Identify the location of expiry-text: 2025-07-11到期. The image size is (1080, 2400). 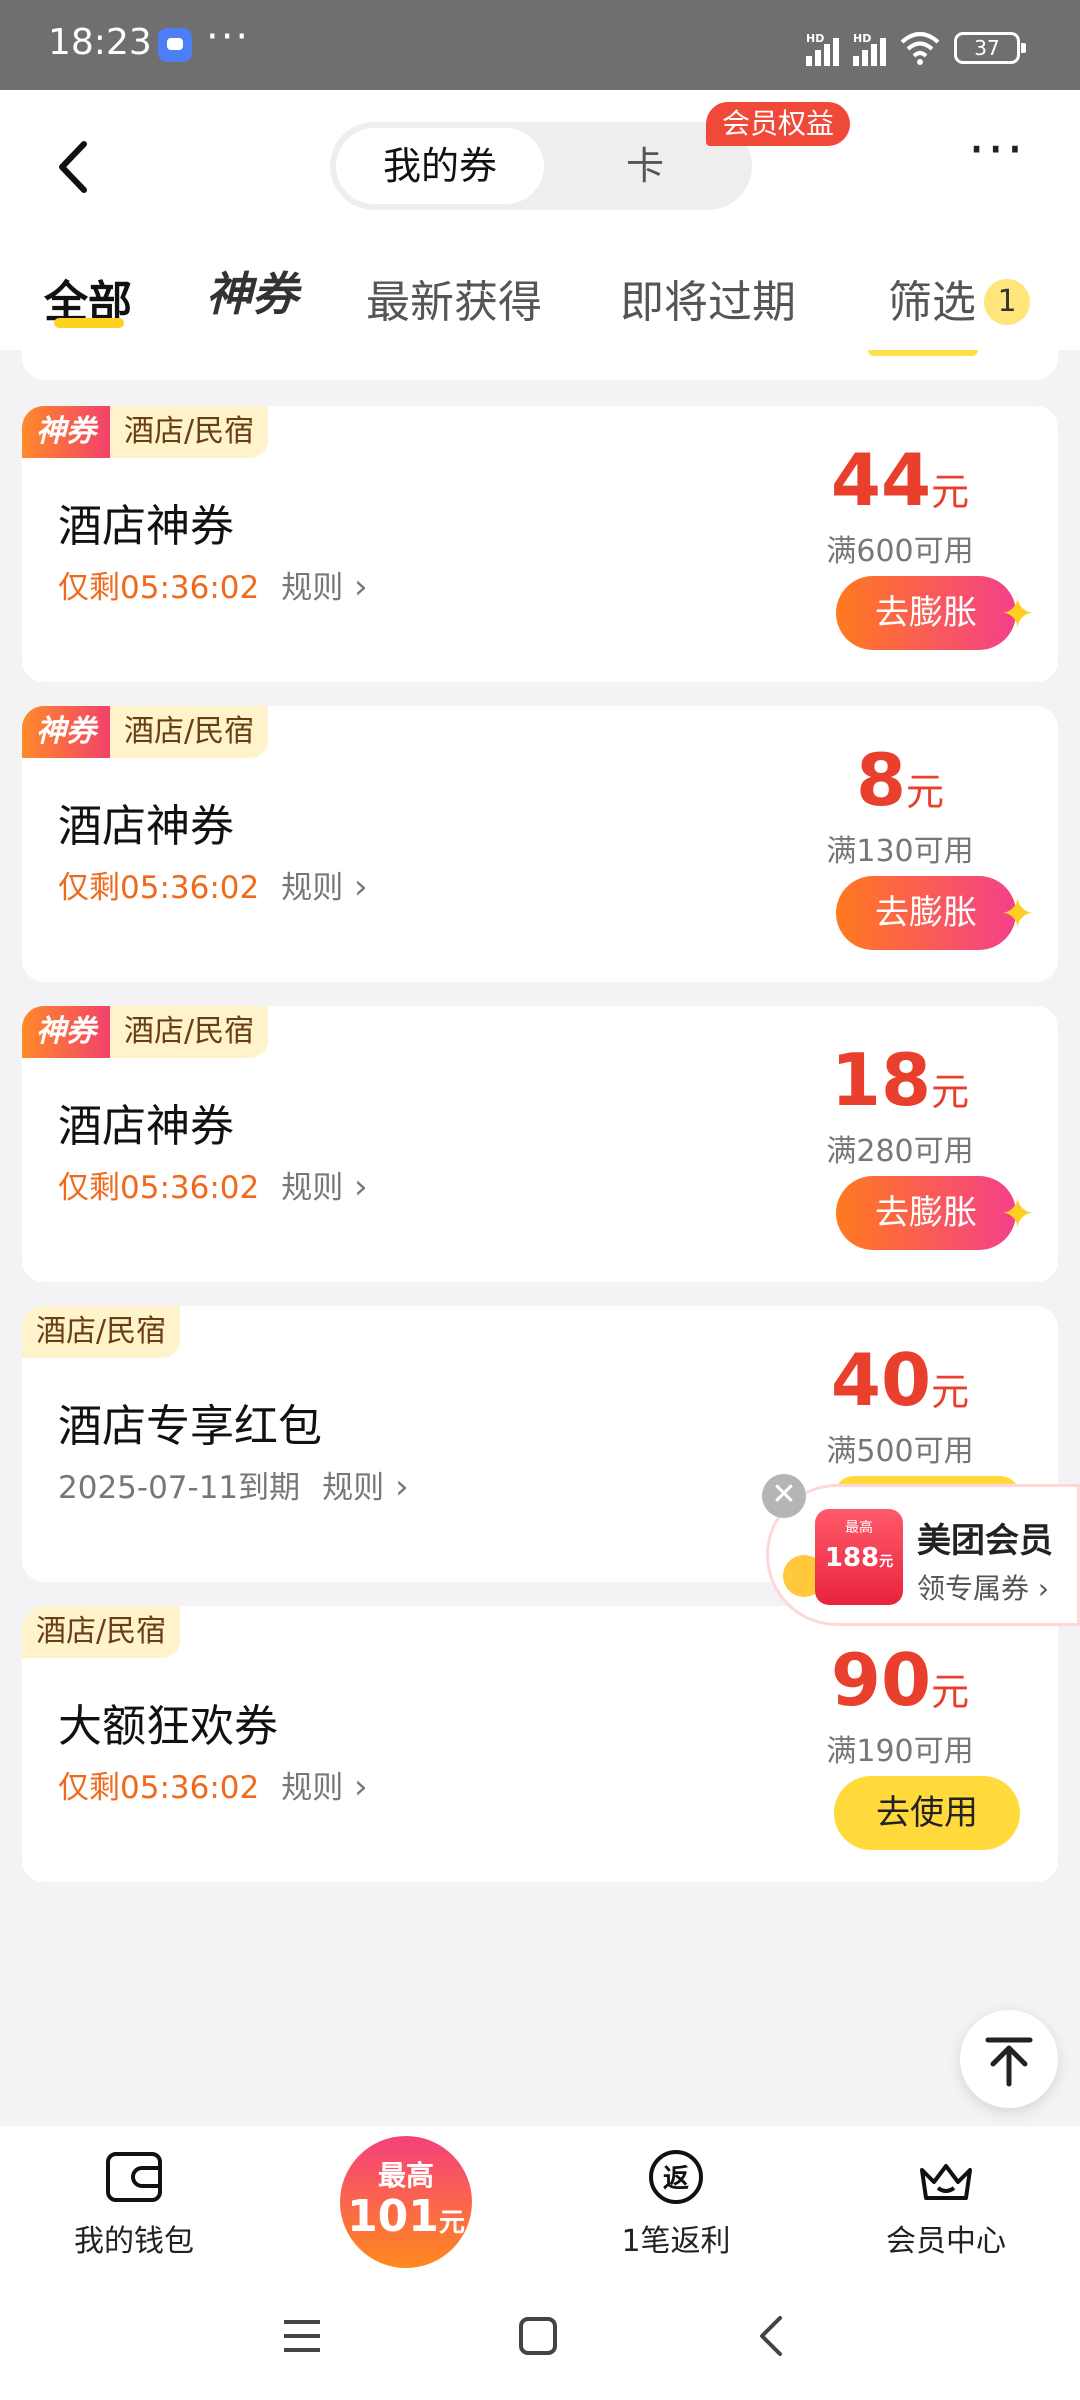
(179, 1488).